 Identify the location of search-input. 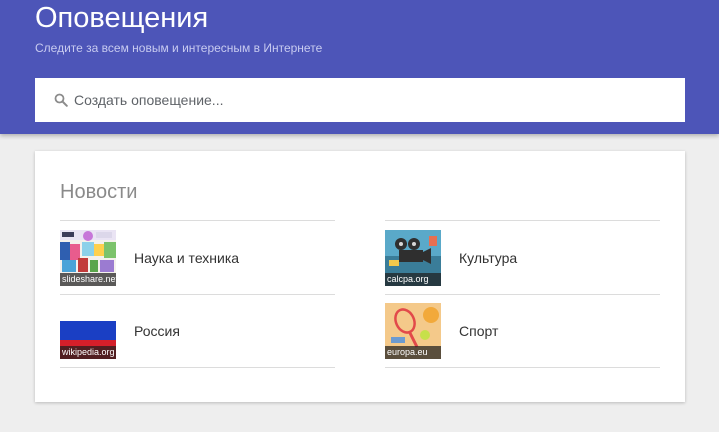
(364, 100).